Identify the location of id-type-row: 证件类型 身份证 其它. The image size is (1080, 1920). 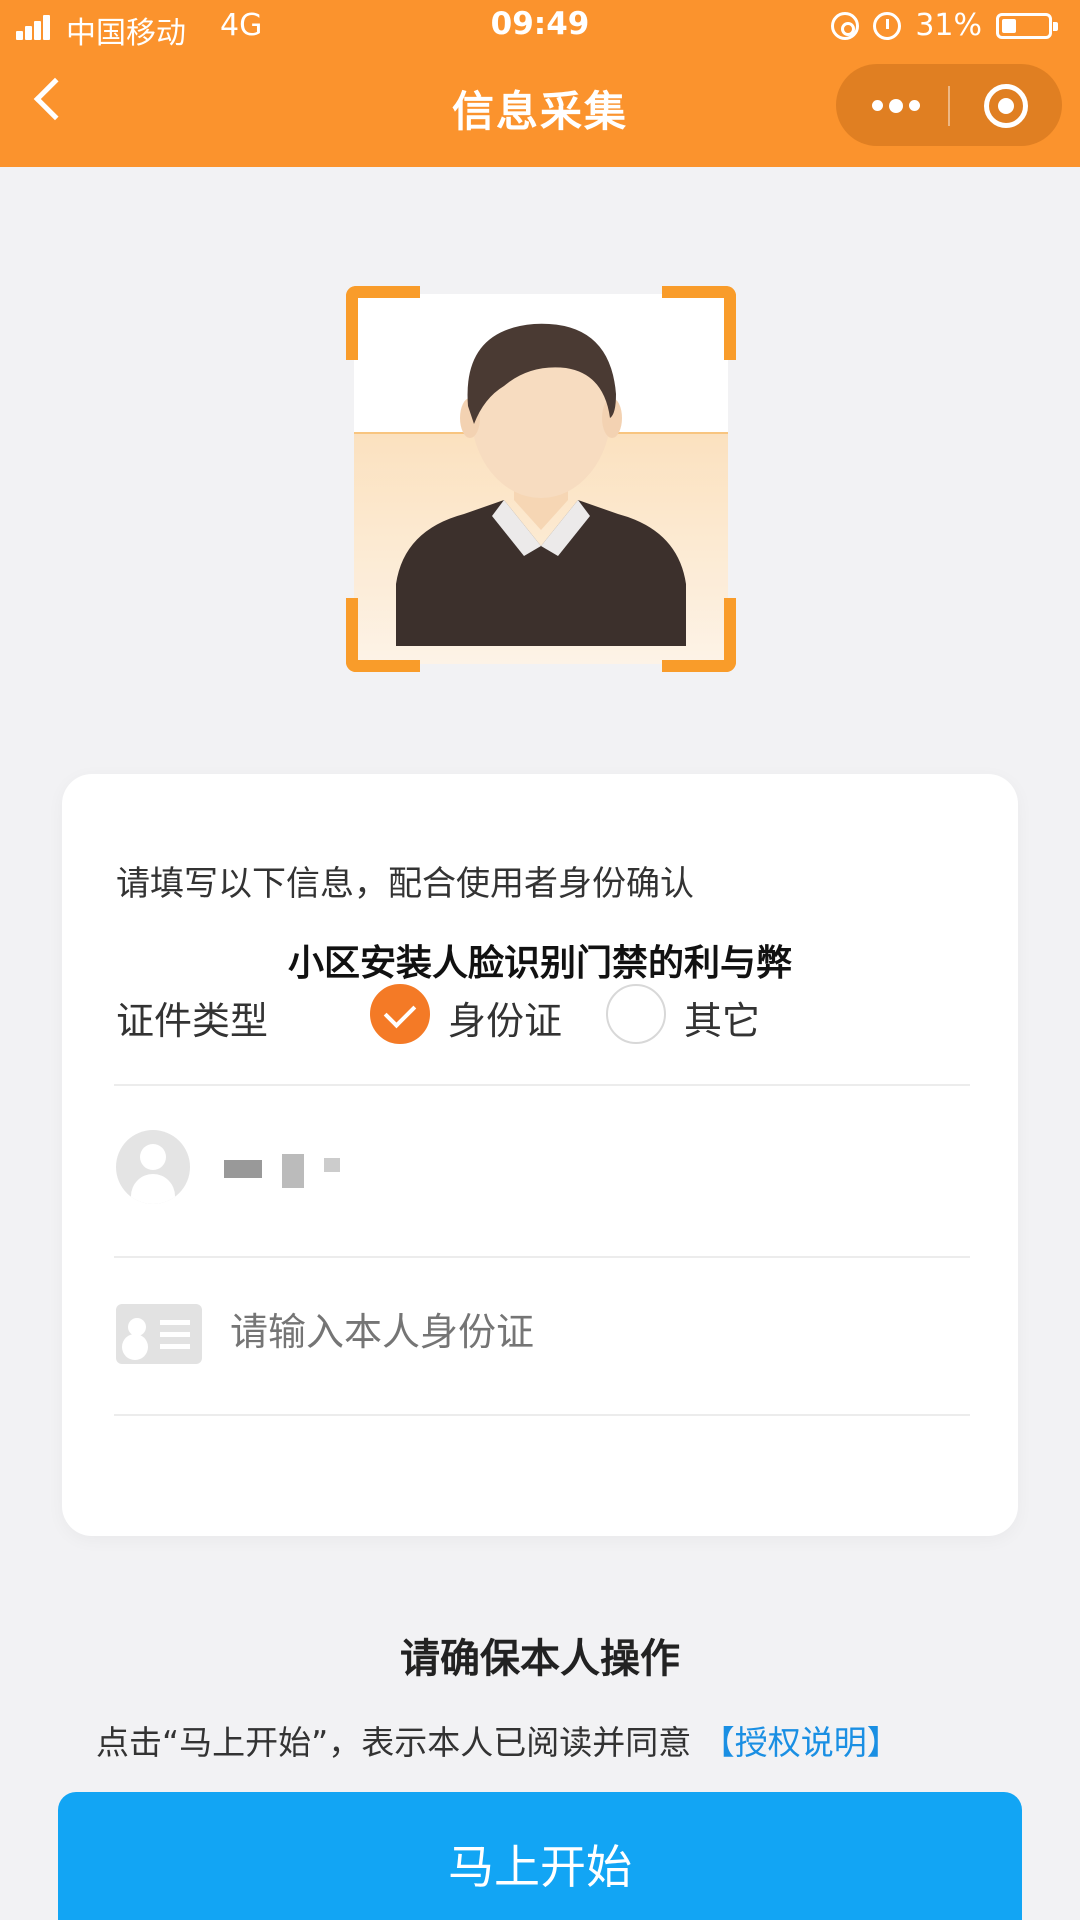
(546, 1014).